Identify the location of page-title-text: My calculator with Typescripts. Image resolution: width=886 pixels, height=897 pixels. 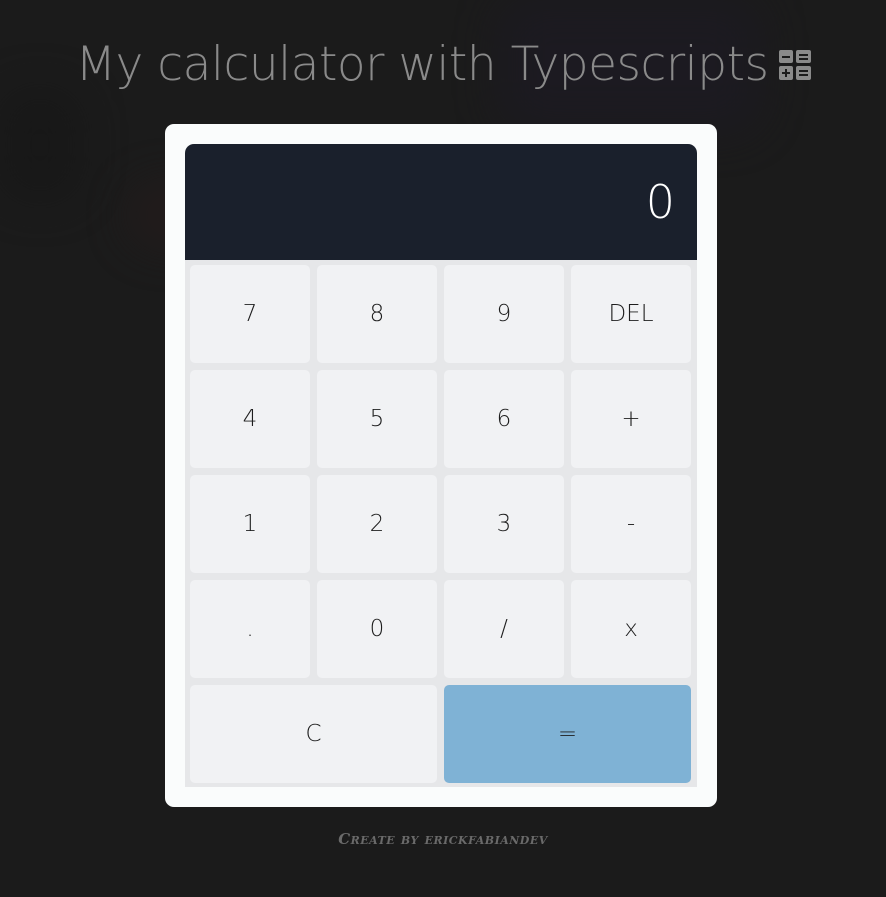
(422, 64).